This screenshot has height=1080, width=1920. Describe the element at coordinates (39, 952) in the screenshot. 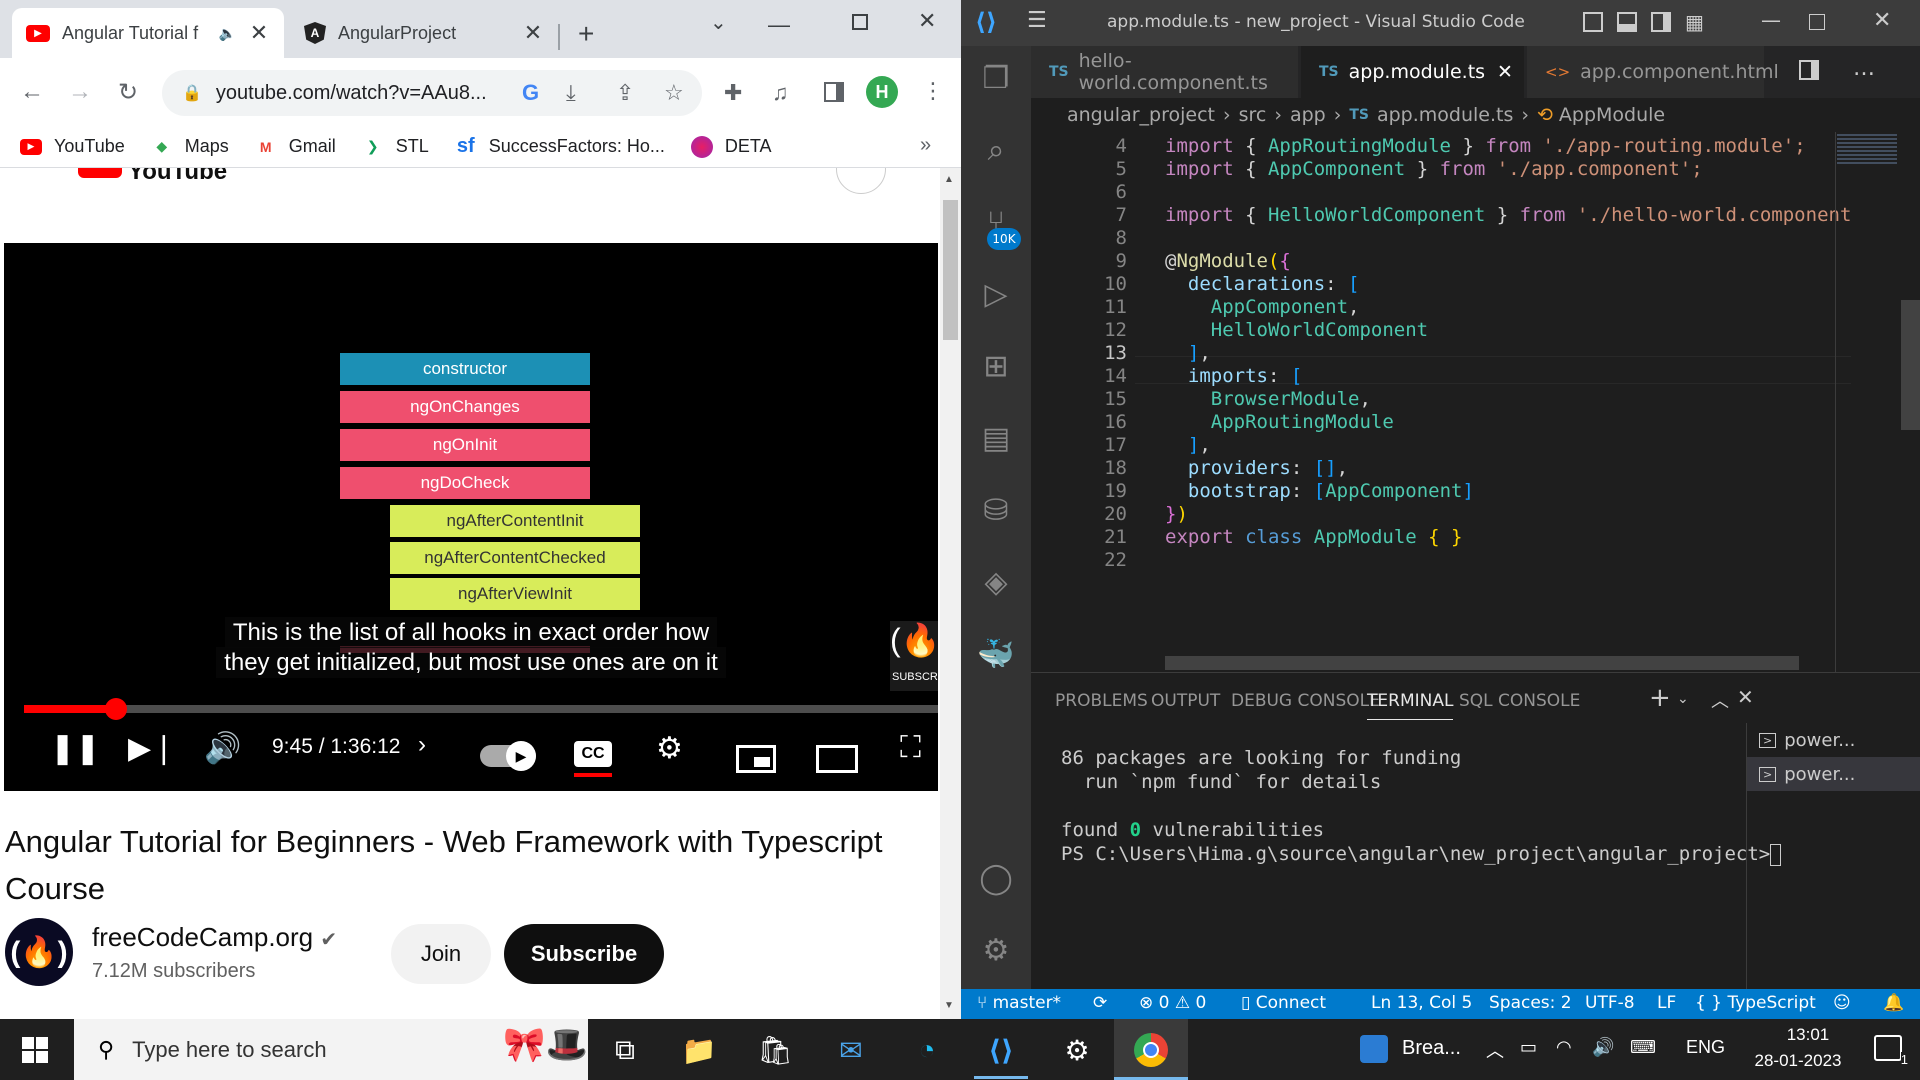

I see `channel-avatar: (🔥)` at that location.